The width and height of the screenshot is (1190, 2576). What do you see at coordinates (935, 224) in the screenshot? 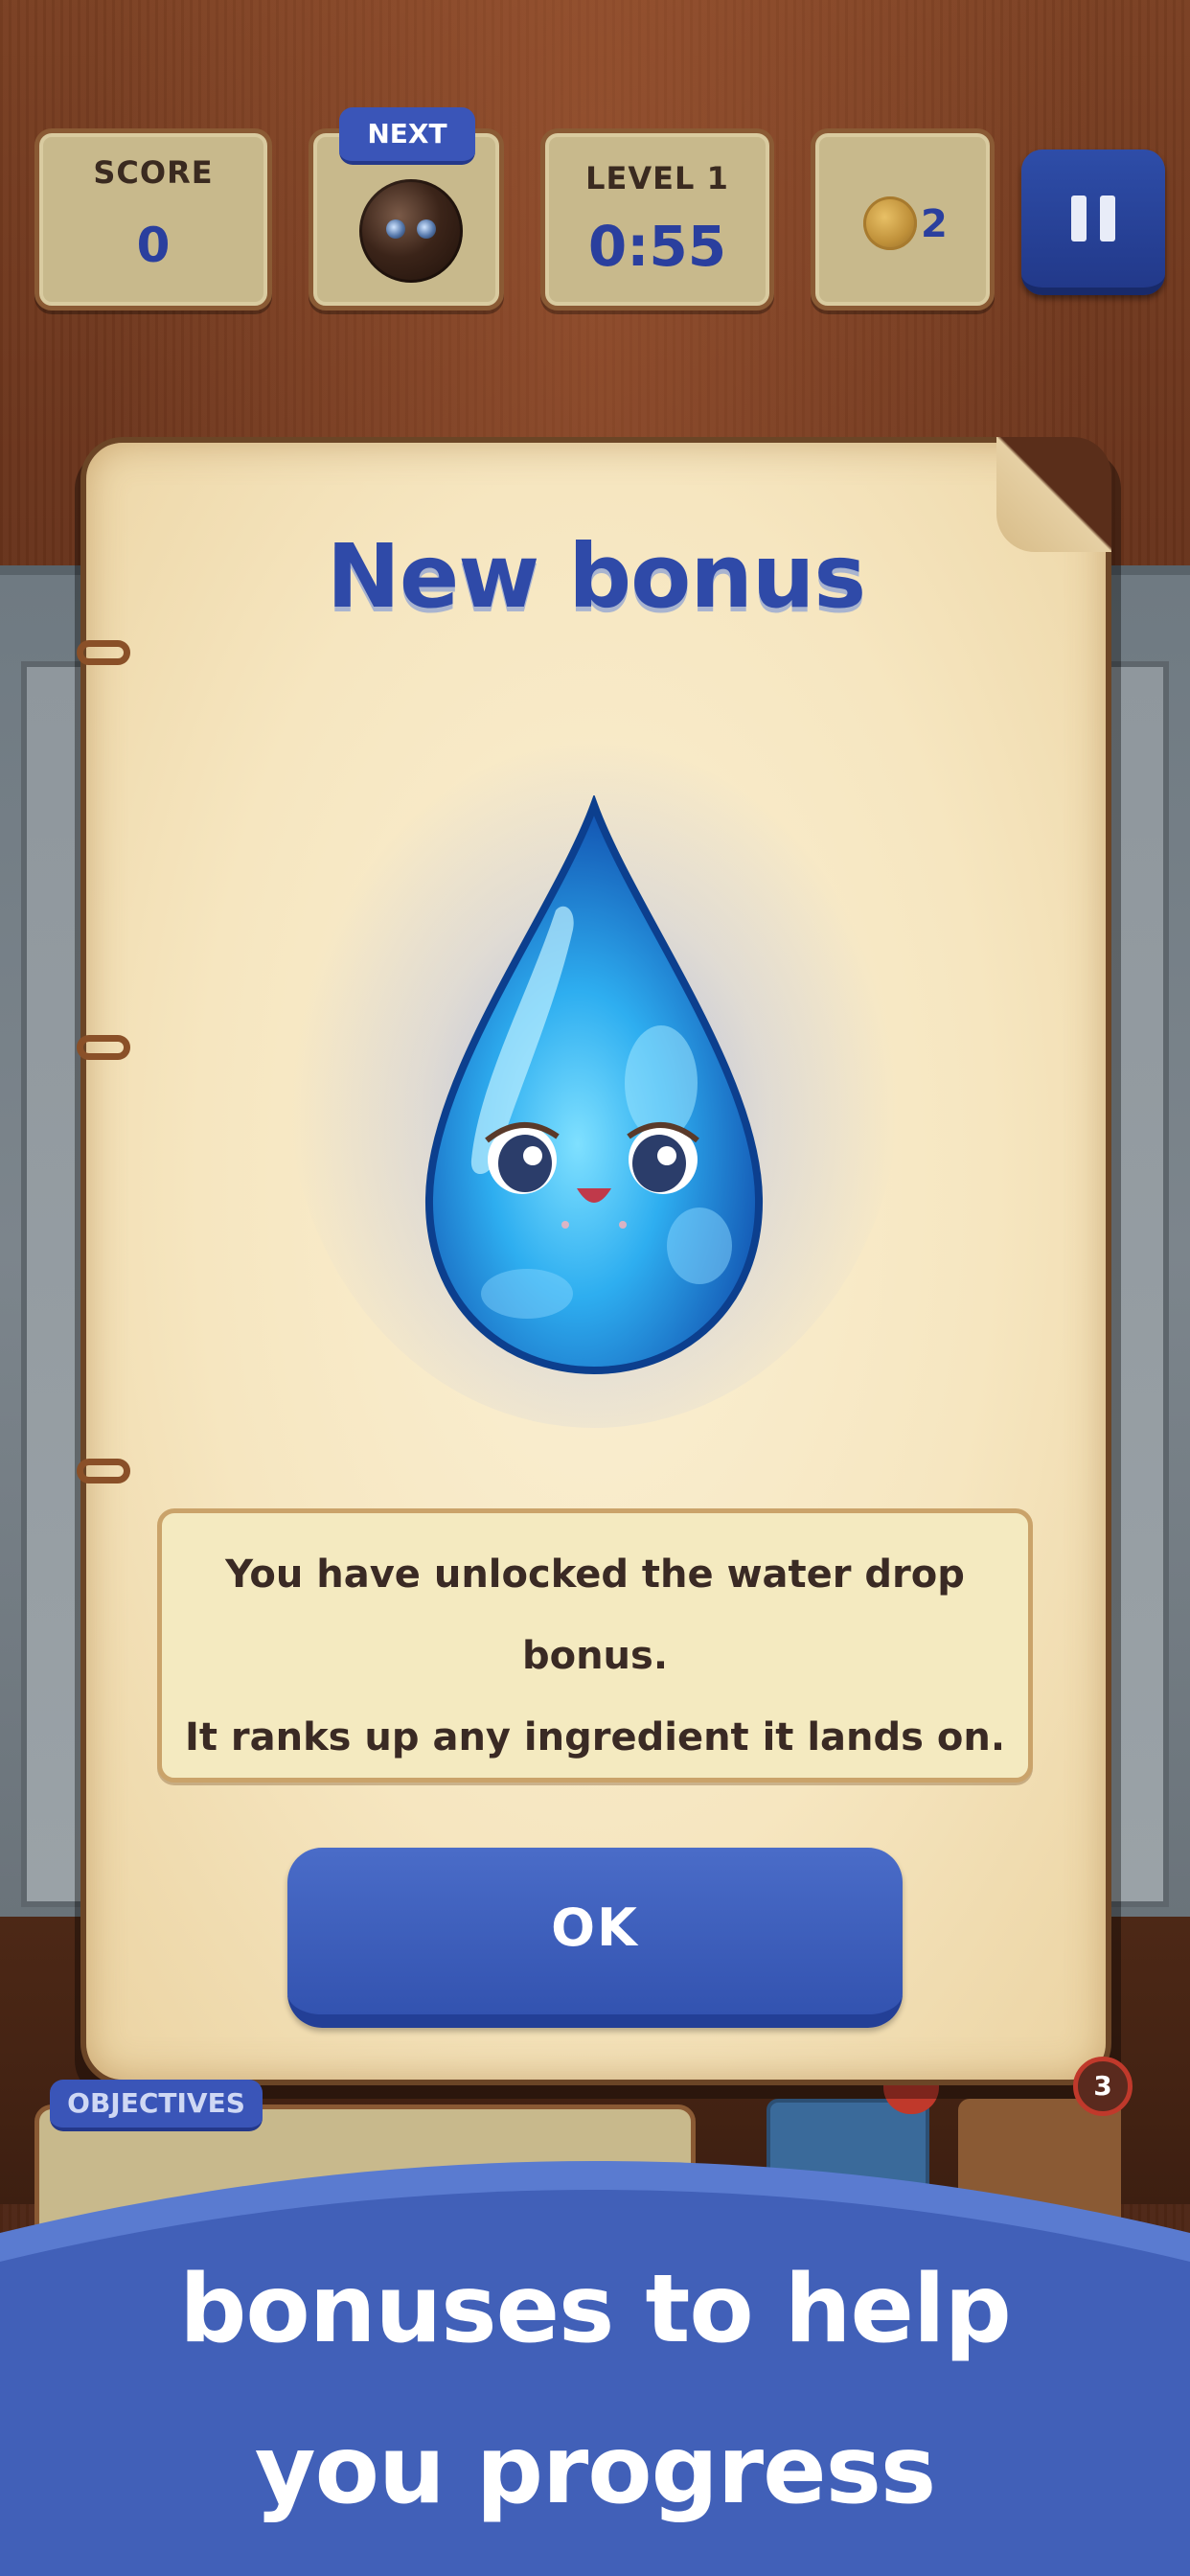
I see `coins-value: 2` at bounding box center [935, 224].